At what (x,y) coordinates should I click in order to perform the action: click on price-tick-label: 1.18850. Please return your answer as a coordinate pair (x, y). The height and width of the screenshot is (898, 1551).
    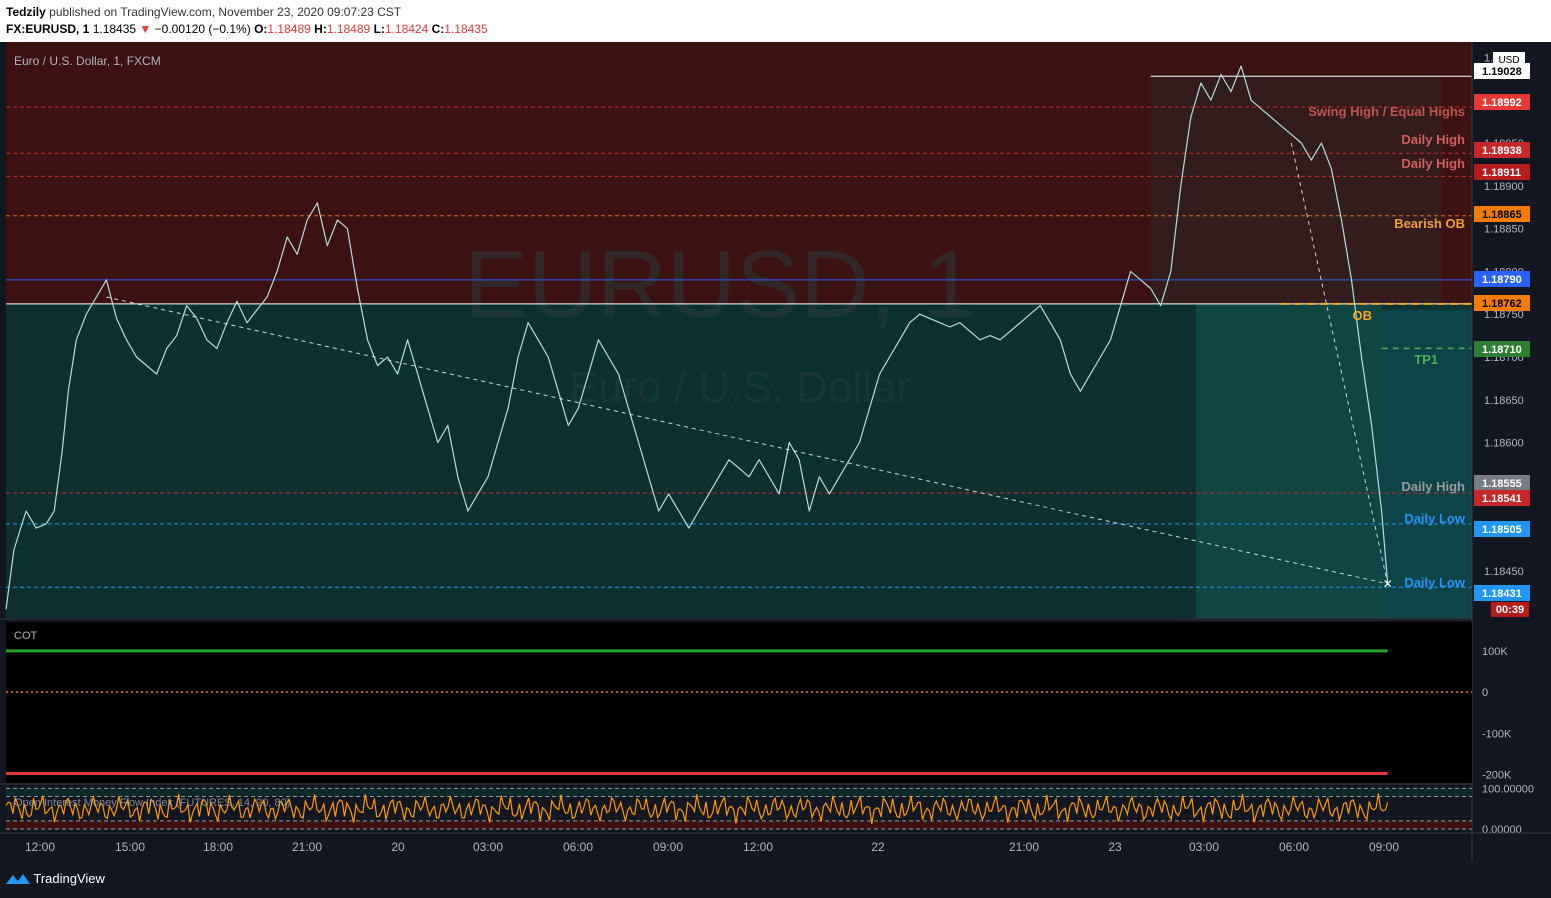
    Looking at the image, I should click on (1504, 230).